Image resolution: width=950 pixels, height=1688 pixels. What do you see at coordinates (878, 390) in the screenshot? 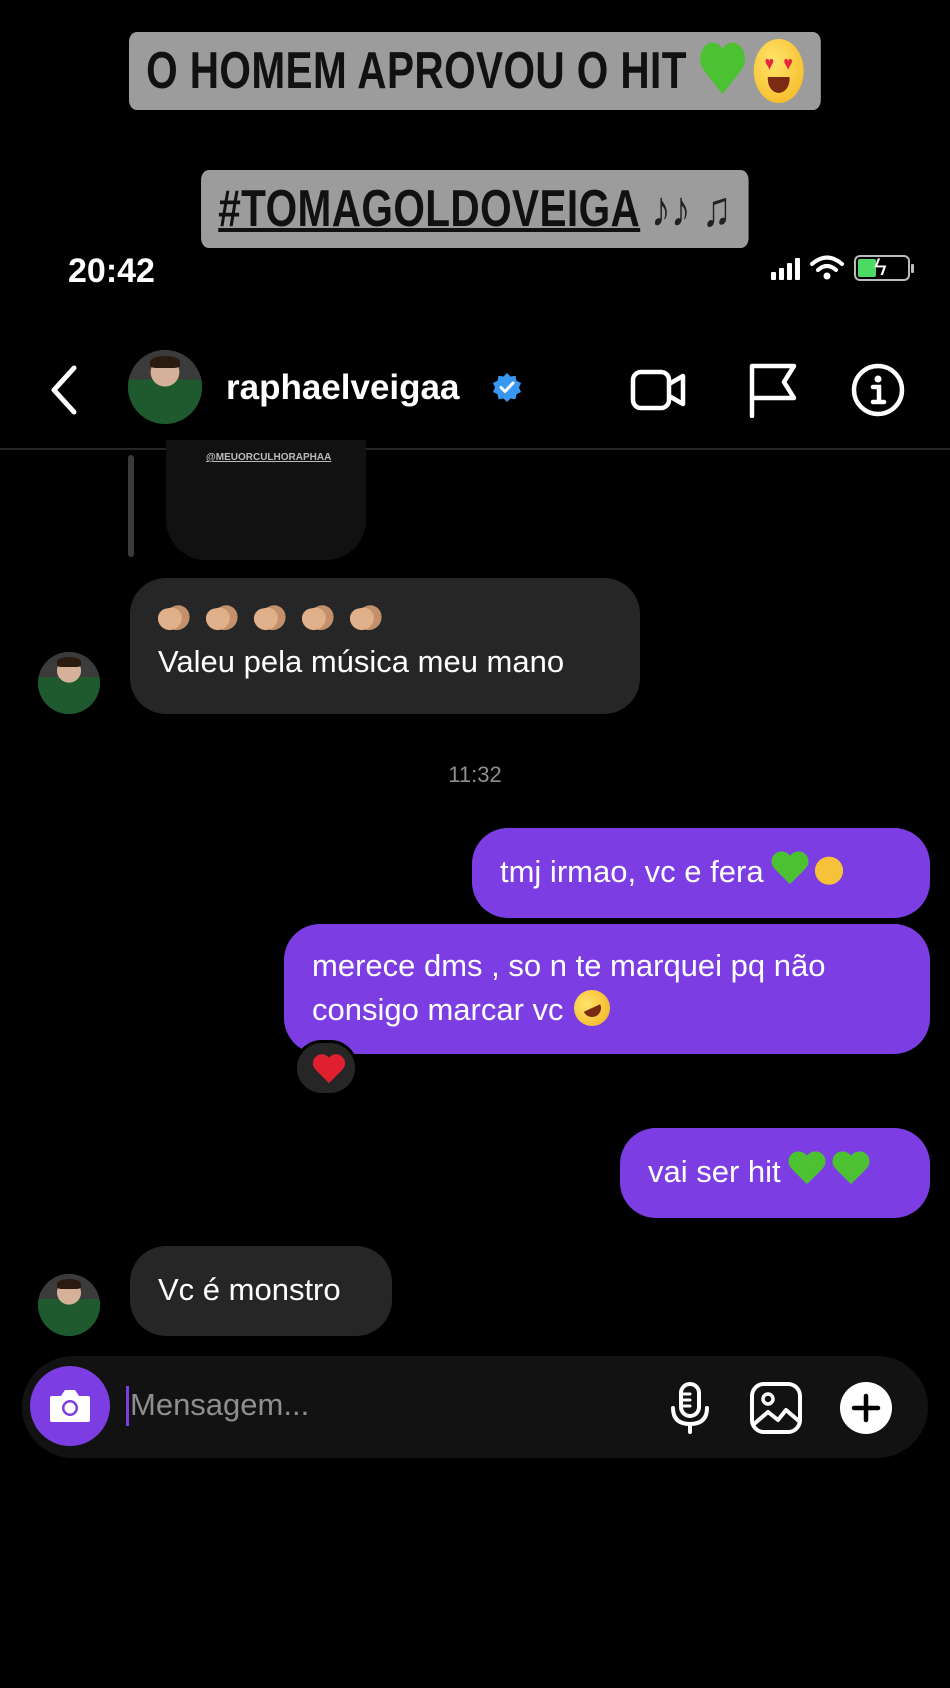
I see `info-icon` at bounding box center [878, 390].